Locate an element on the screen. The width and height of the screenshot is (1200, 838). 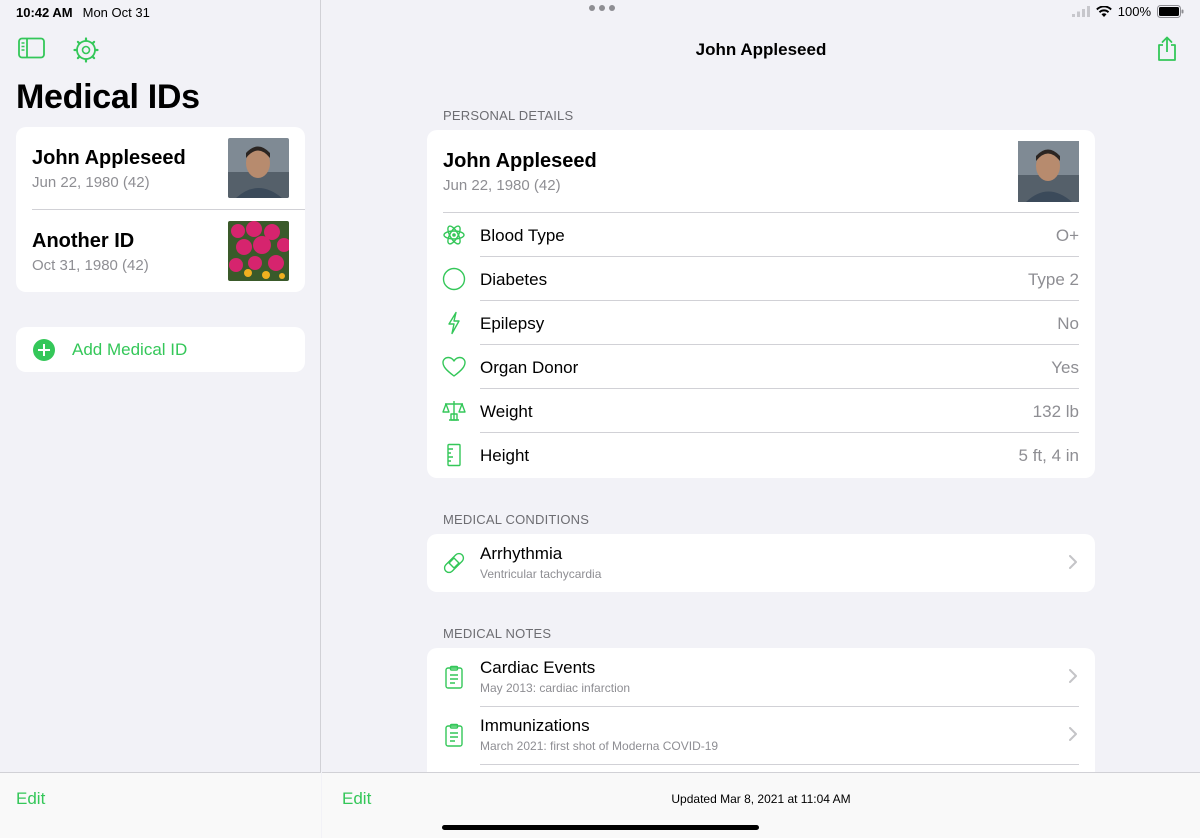
medical-id-birthdate: Jun 22, 1980 (42) is located at coordinates (91, 182).